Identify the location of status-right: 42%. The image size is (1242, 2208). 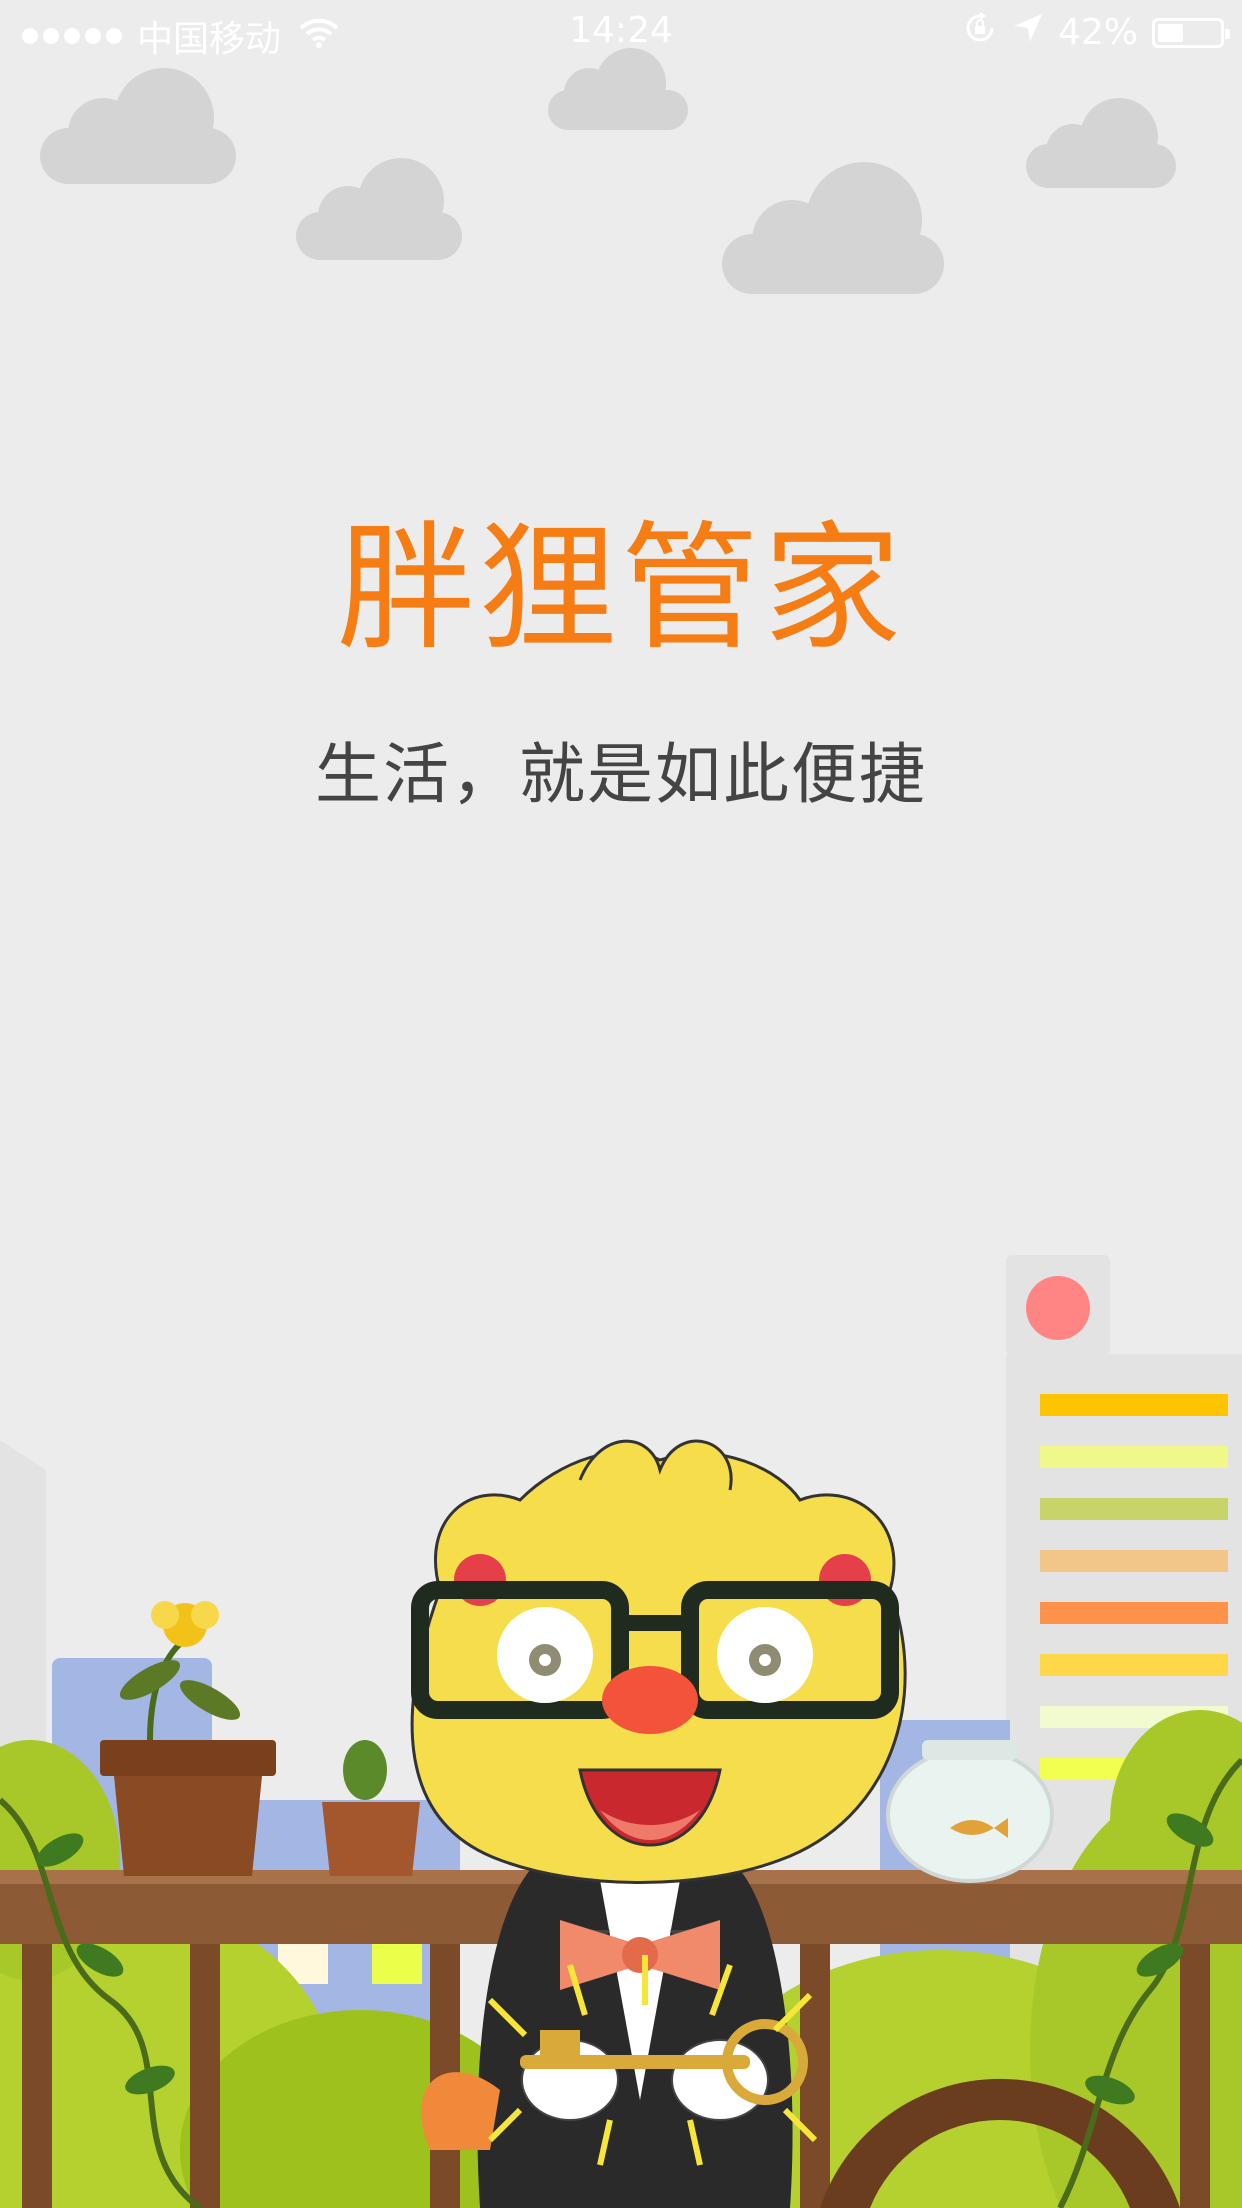
(1096, 32).